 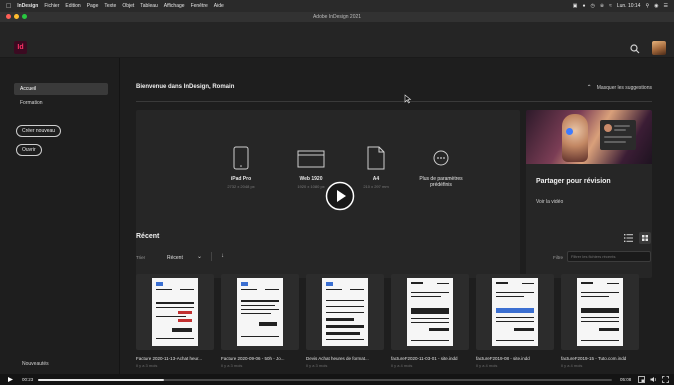 I want to click on preset-a4: A4 210 x 297 mm, so click(x=376, y=167).